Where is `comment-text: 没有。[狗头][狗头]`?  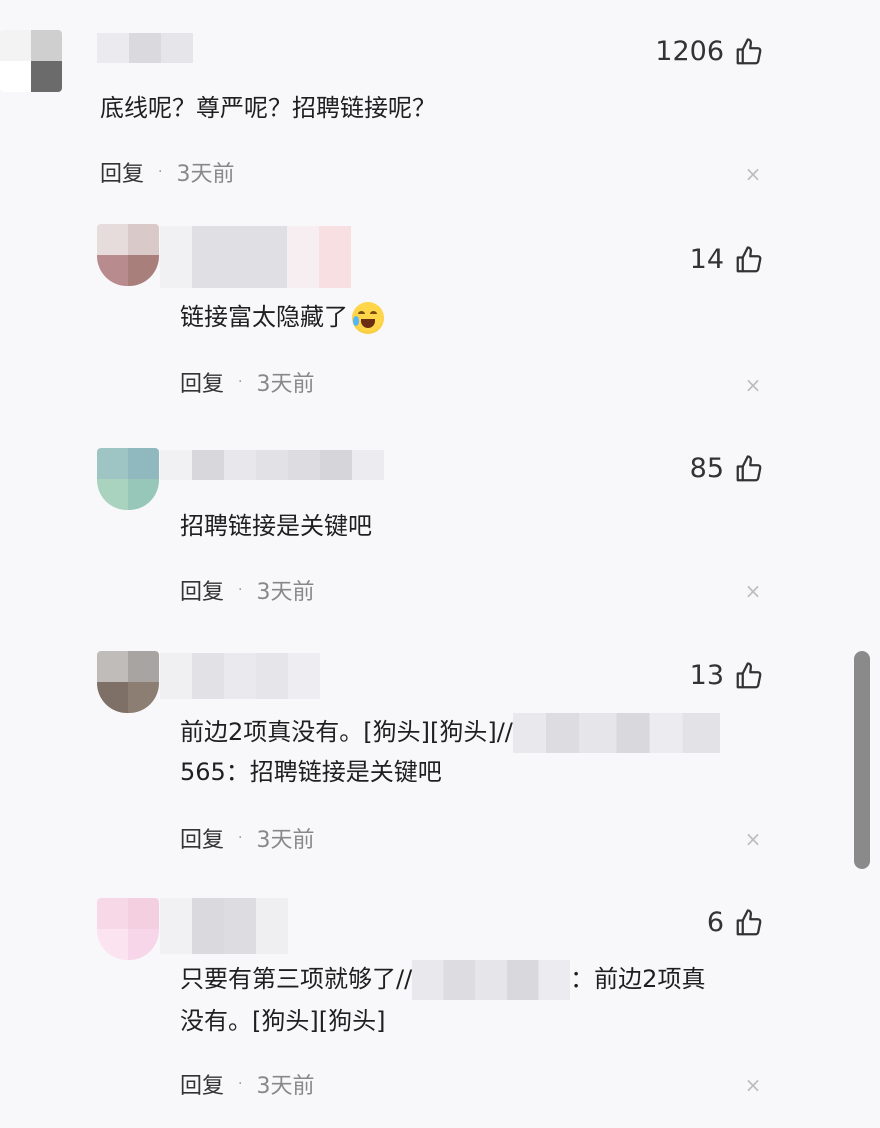 comment-text: 没有。[狗头][狗头] is located at coordinates (283, 1021).